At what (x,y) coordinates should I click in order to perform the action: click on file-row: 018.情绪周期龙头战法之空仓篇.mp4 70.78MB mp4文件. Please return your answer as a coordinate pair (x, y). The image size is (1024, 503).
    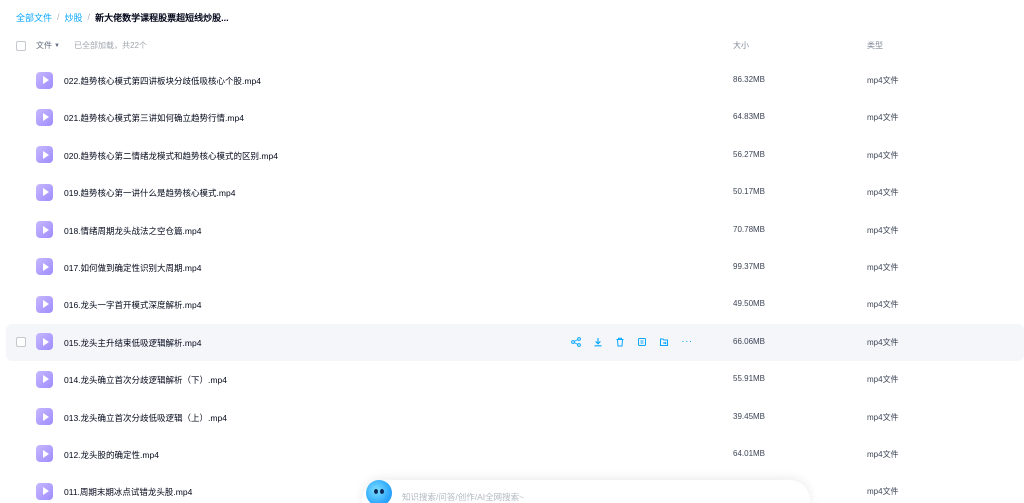
    Looking at the image, I should click on (512, 230).